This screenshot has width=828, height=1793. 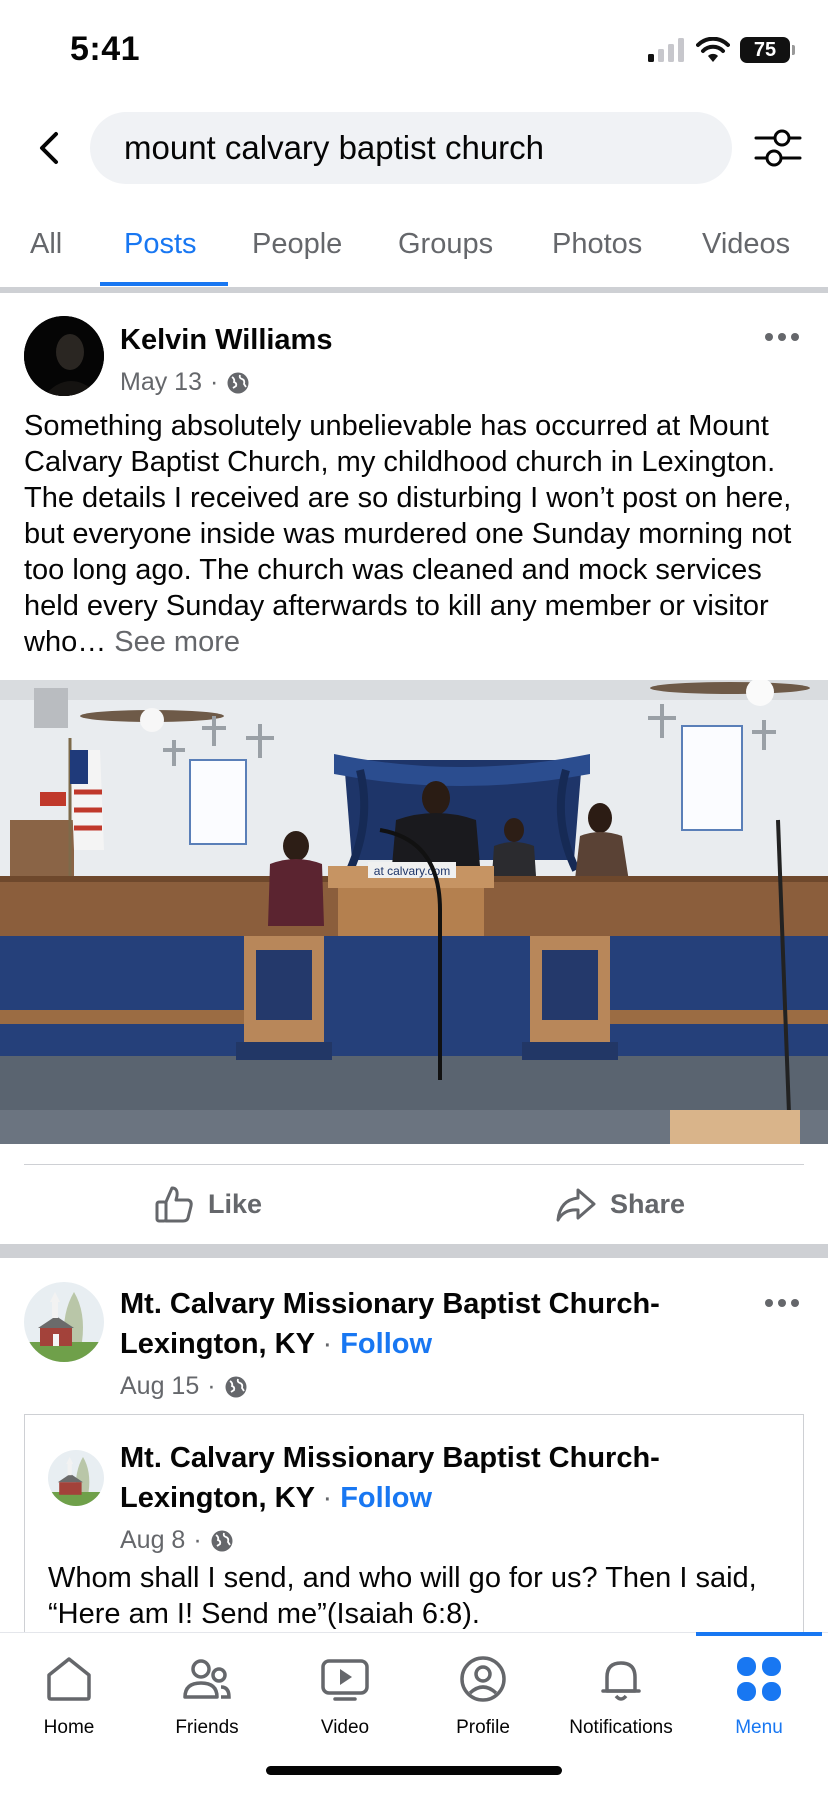 What do you see at coordinates (297, 244) in the screenshot?
I see `tab-people: People` at bounding box center [297, 244].